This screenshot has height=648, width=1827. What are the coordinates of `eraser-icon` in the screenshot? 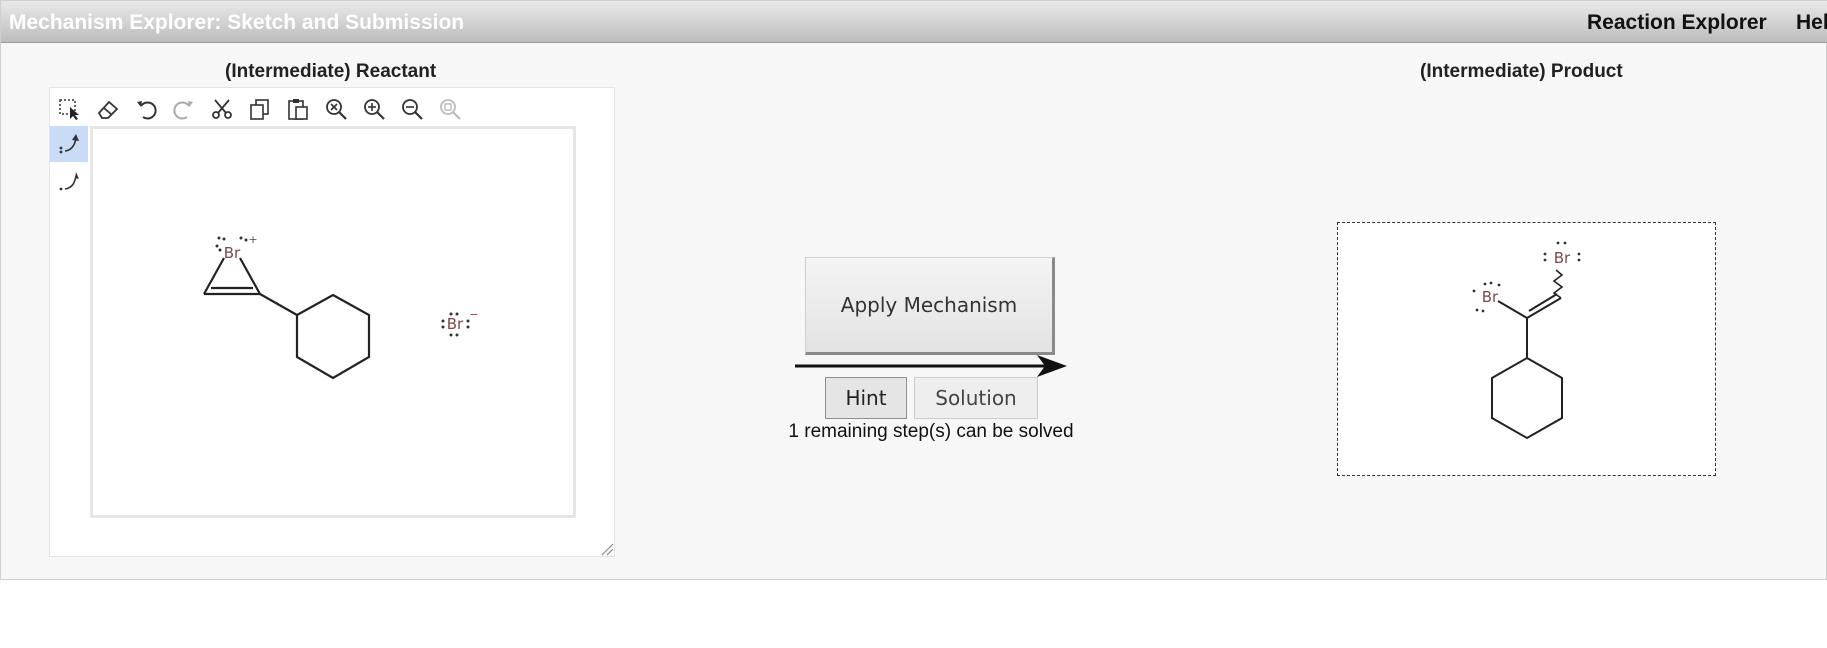 It's located at (108, 109).